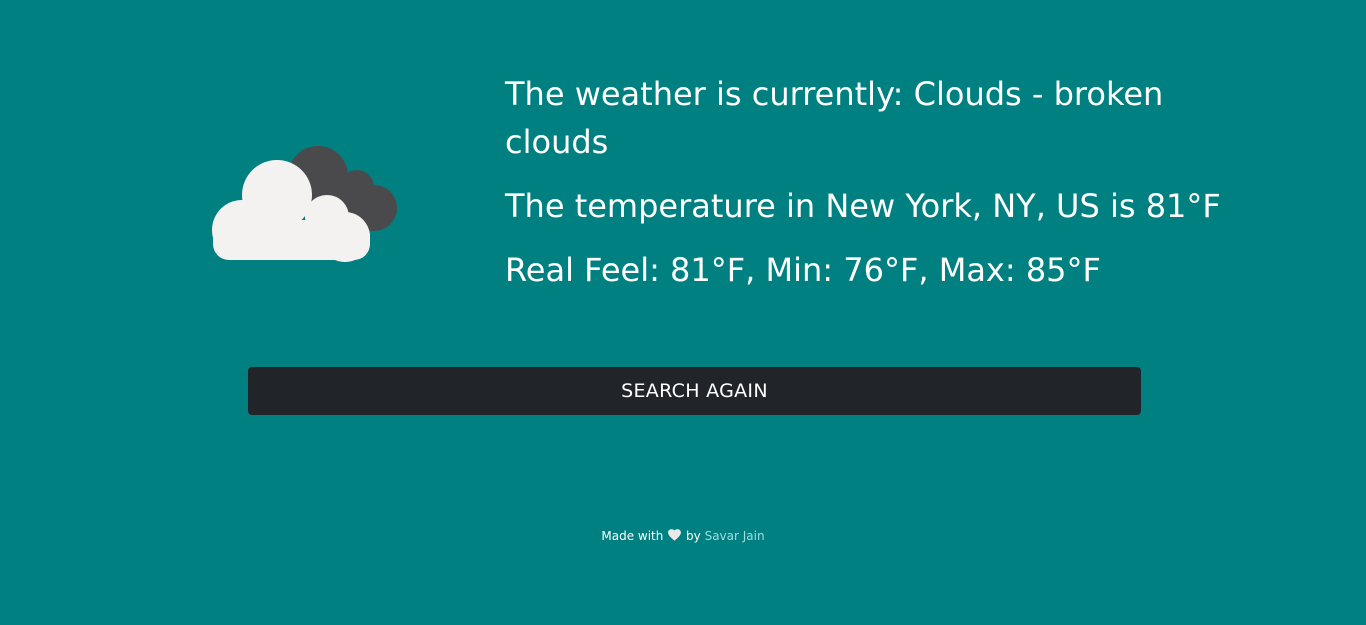 Image resolution: width=1366 pixels, height=625 pixels. Describe the element at coordinates (683, 536) in the screenshot. I see `footer: Made with by Savar Jain` at that location.